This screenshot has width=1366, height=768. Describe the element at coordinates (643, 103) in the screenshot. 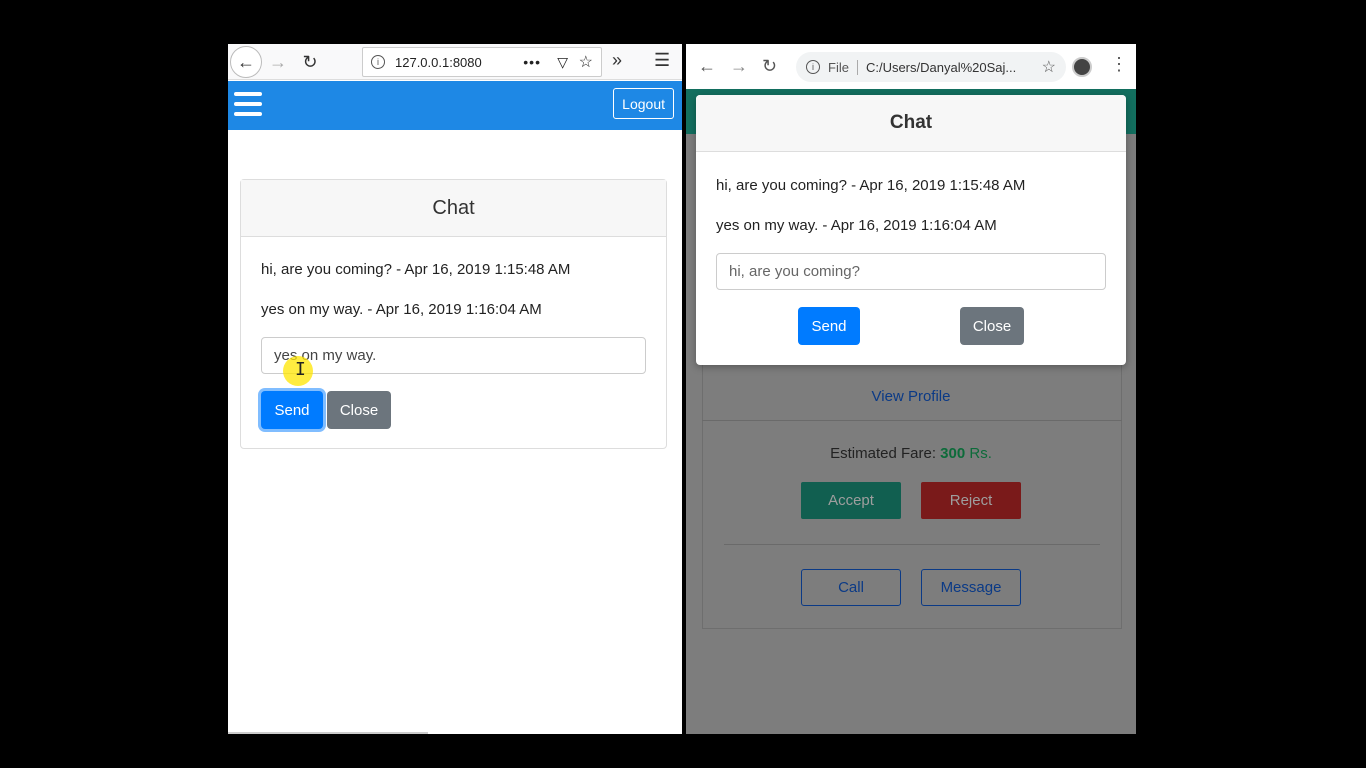

I see `logout-button: Logout` at that location.